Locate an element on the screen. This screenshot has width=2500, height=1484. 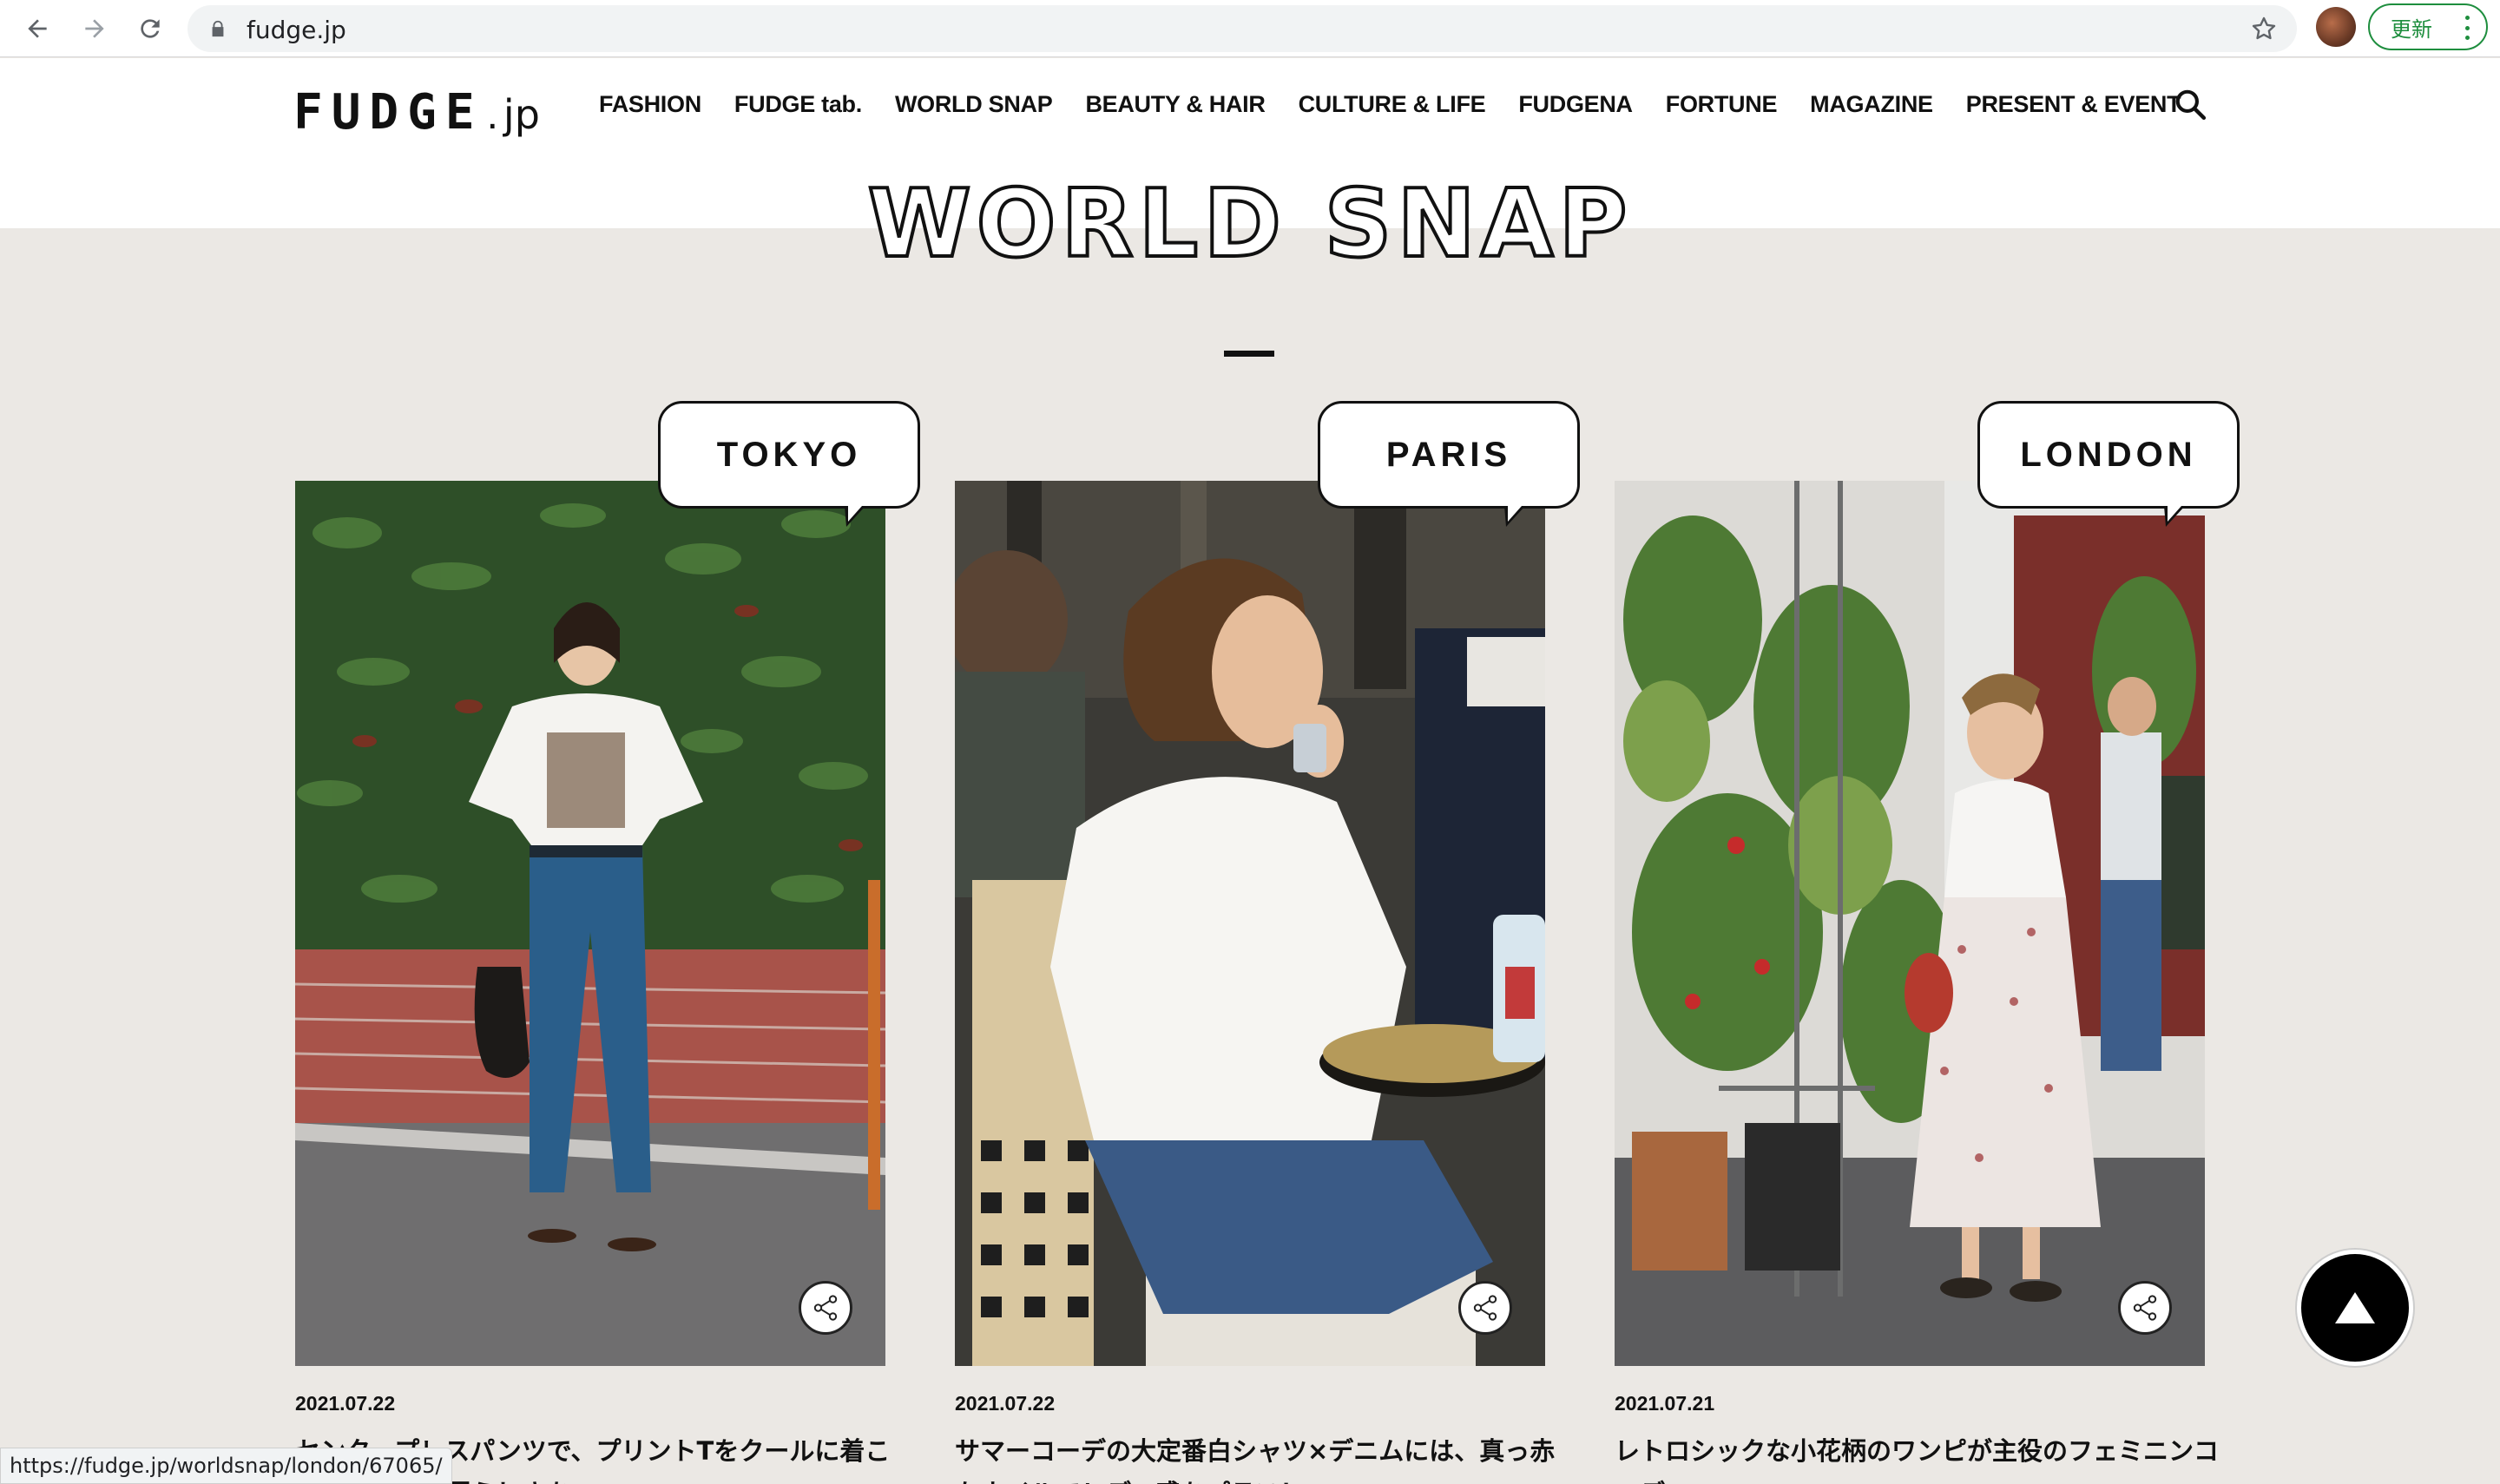
back-button is located at coordinates (37, 29).